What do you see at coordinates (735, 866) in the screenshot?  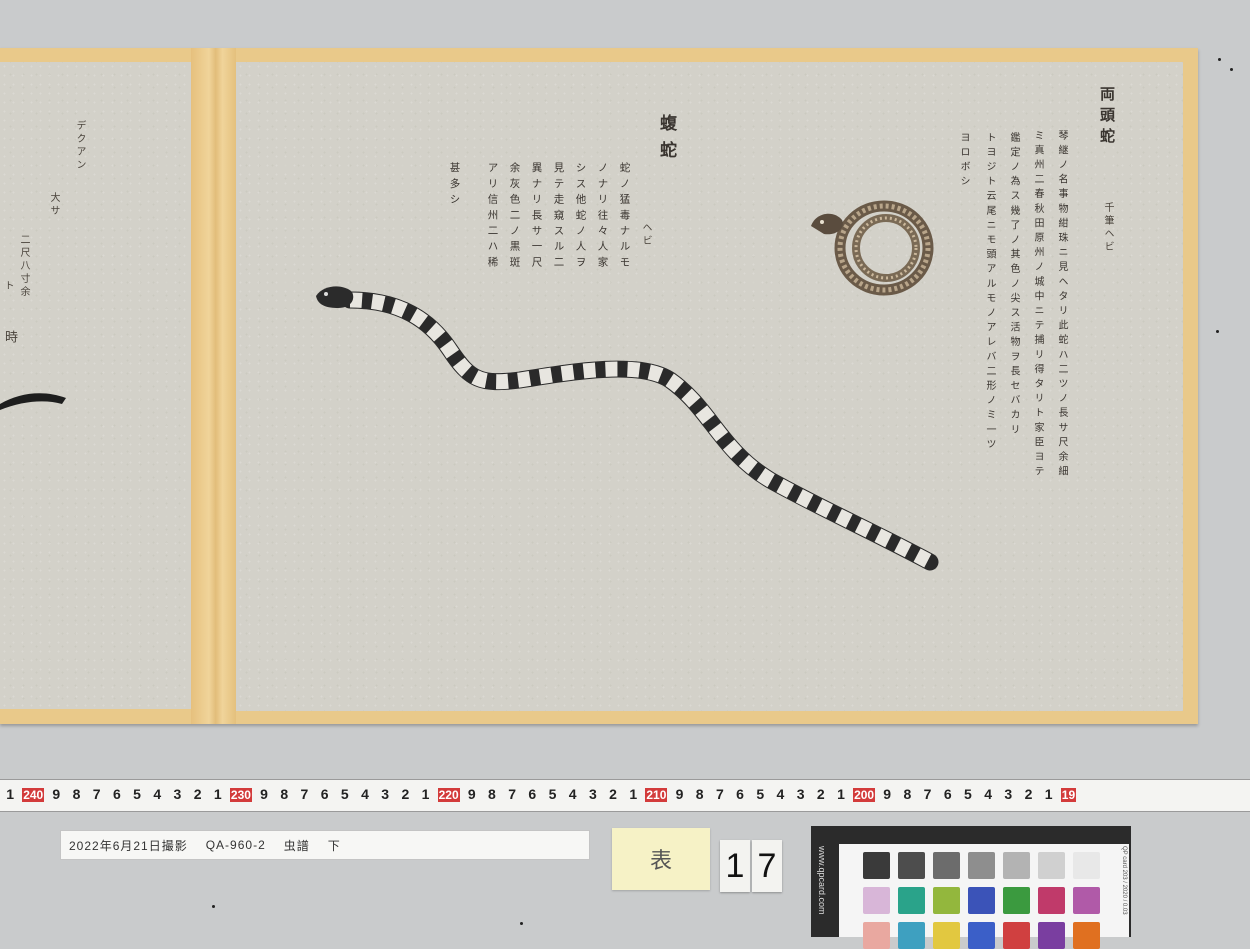 I see `page-number-card: 1` at bounding box center [735, 866].